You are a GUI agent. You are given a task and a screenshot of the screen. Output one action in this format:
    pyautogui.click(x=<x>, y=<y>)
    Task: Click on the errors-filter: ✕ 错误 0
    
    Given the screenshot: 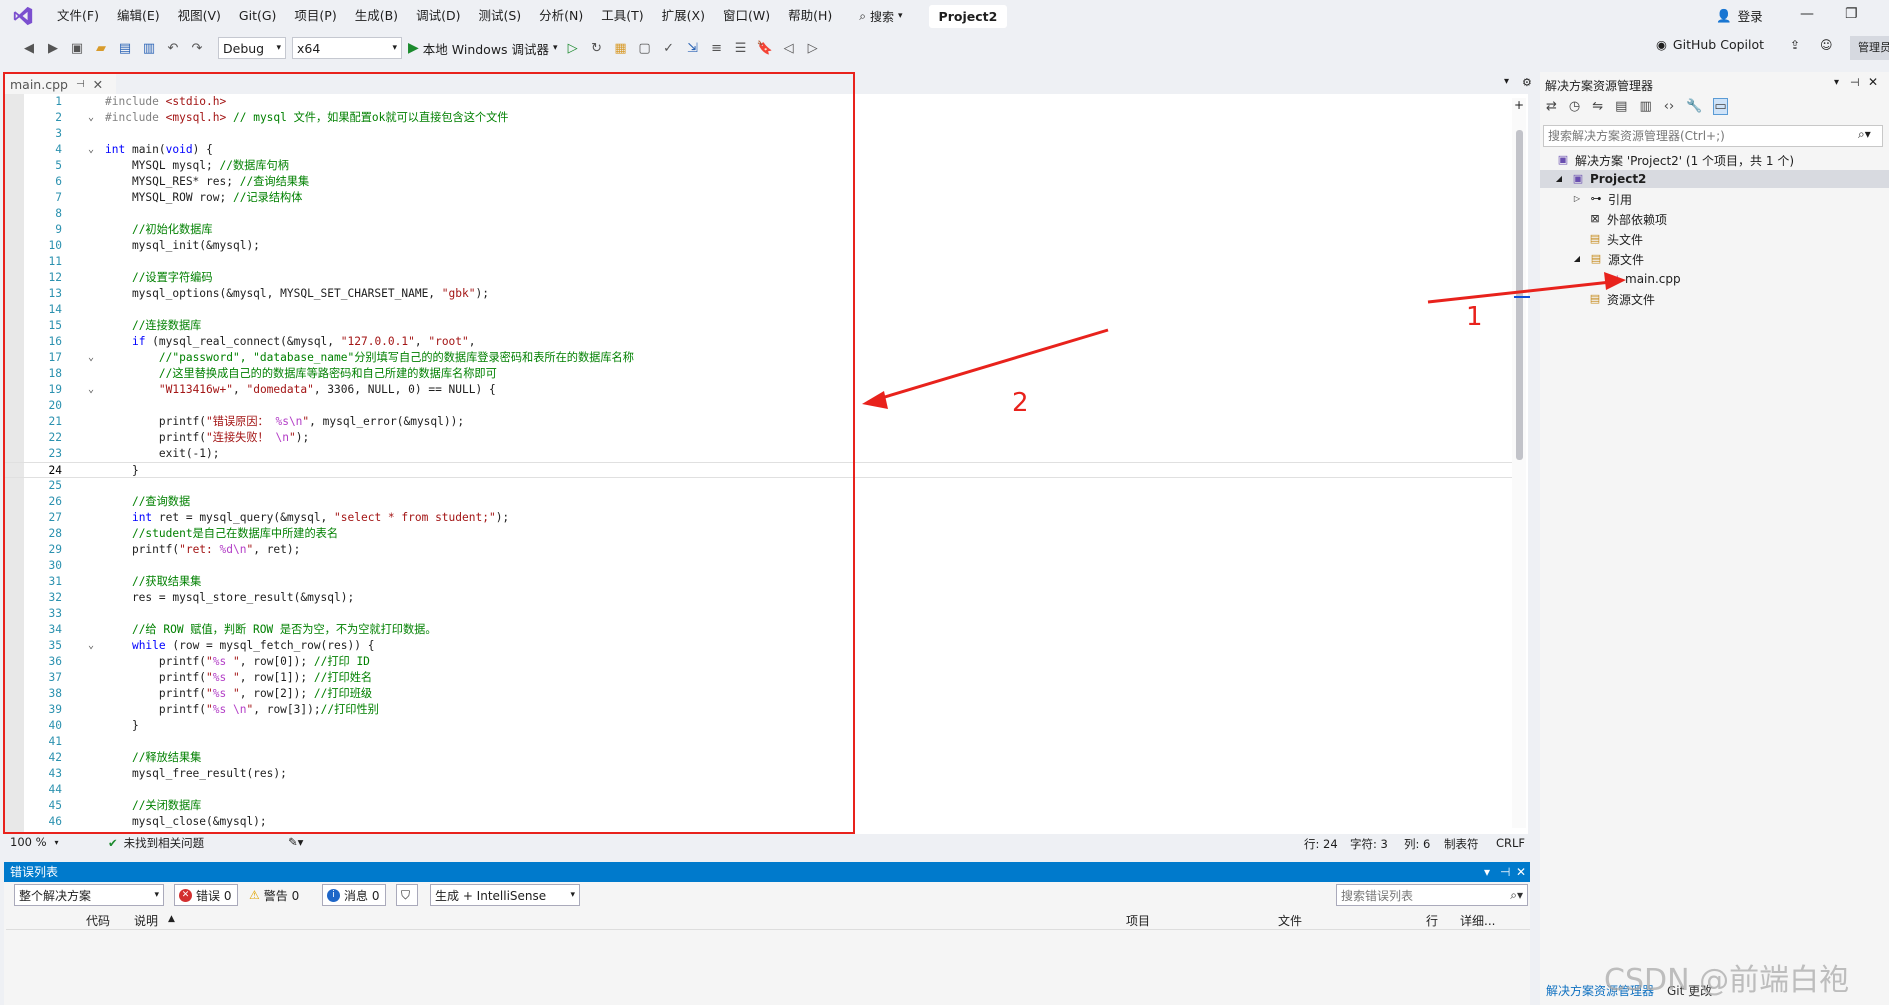 What is the action you would take?
    pyautogui.click(x=206, y=895)
    